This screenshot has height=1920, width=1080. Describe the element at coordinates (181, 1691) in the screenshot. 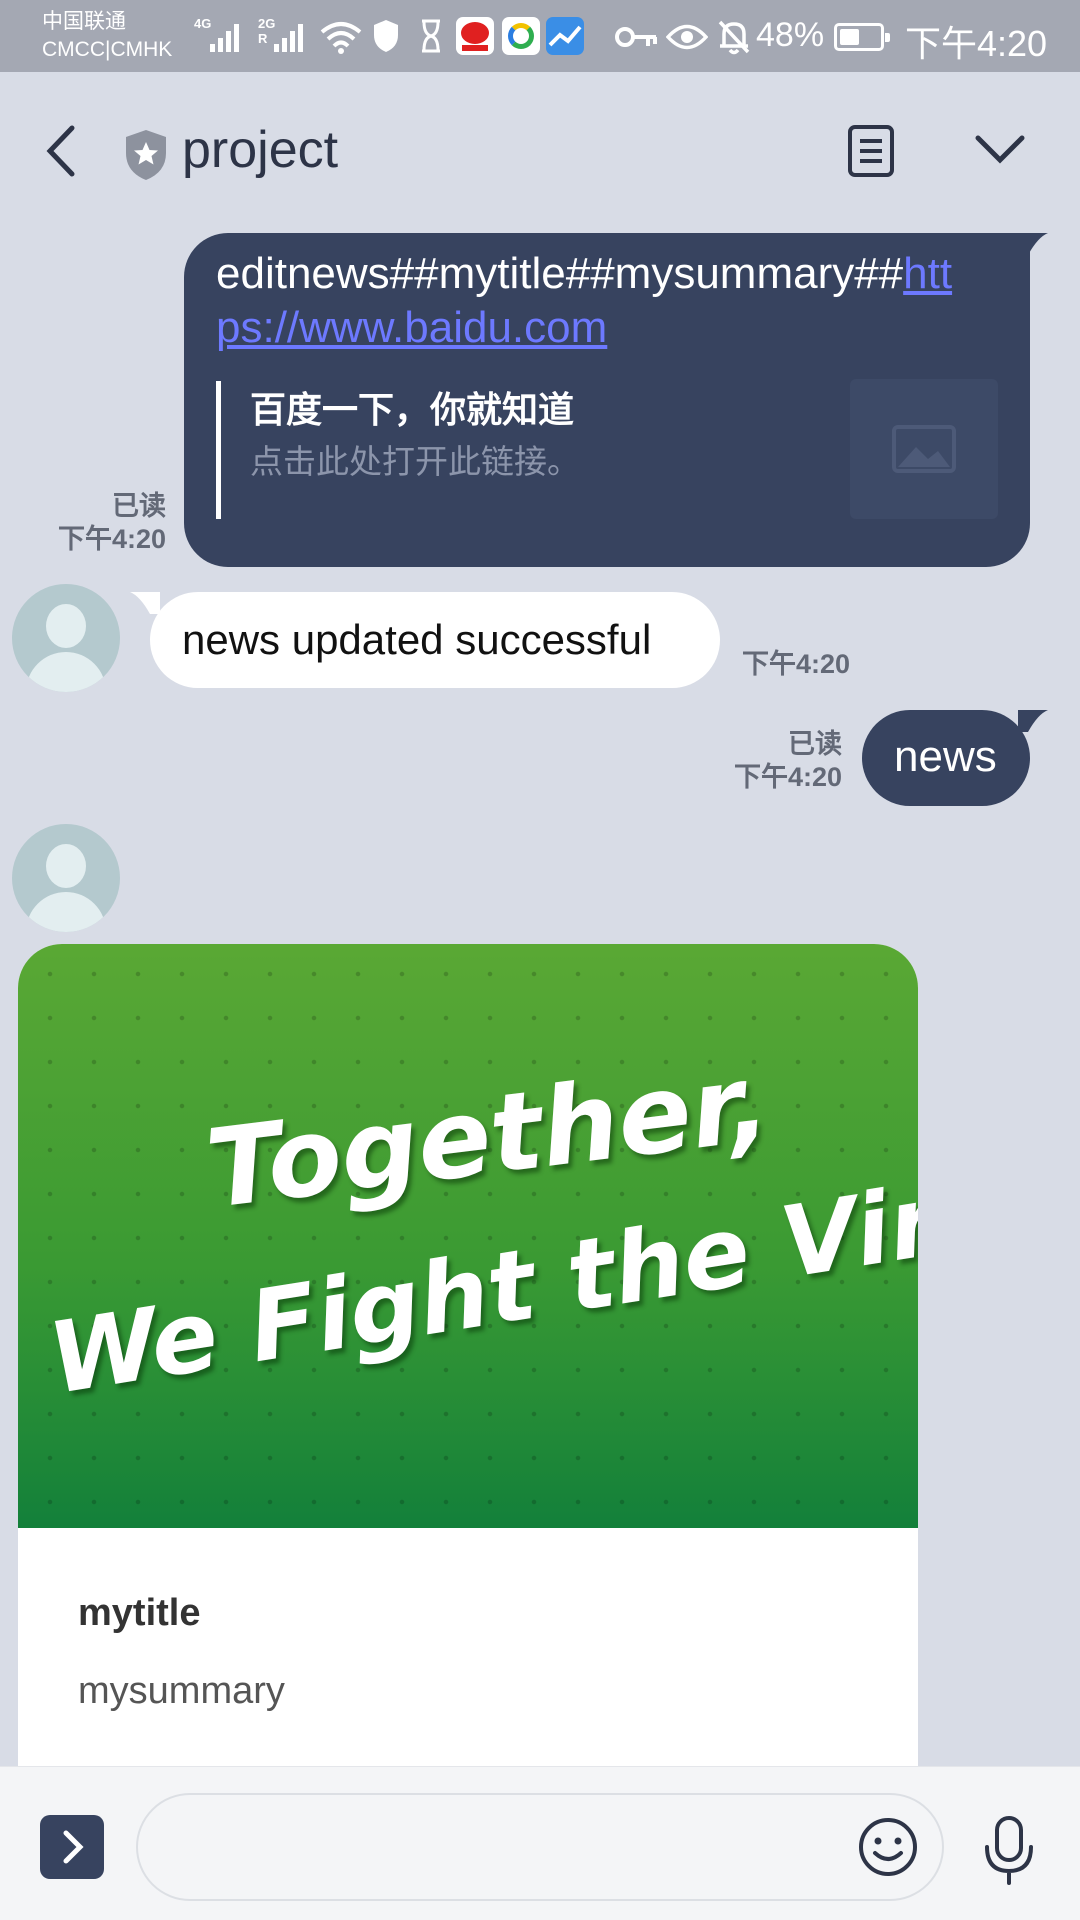

I see `news-card-summary: mysummary` at that location.